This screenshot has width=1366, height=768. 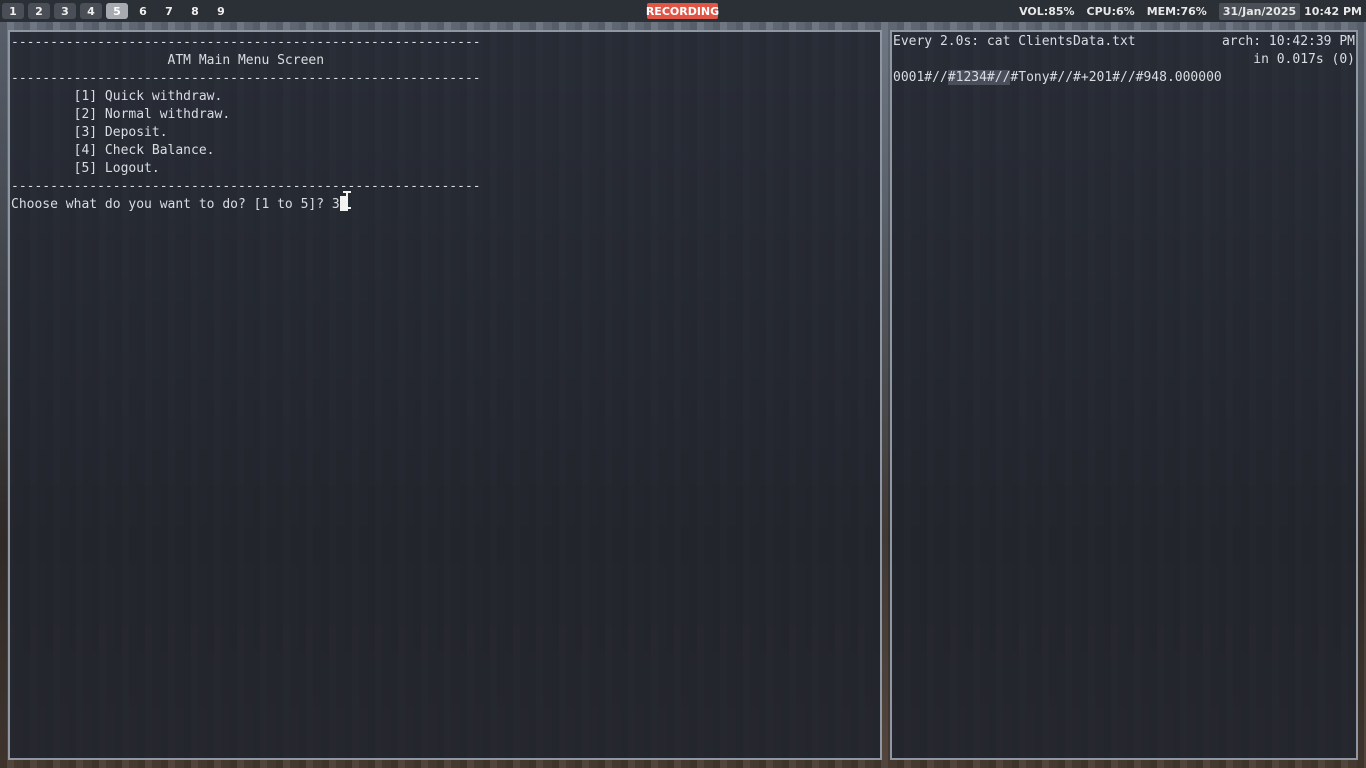 What do you see at coordinates (91, 11) in the screenshot?
I see `workspace-4-button: 4` at bounding box center [91, 11].